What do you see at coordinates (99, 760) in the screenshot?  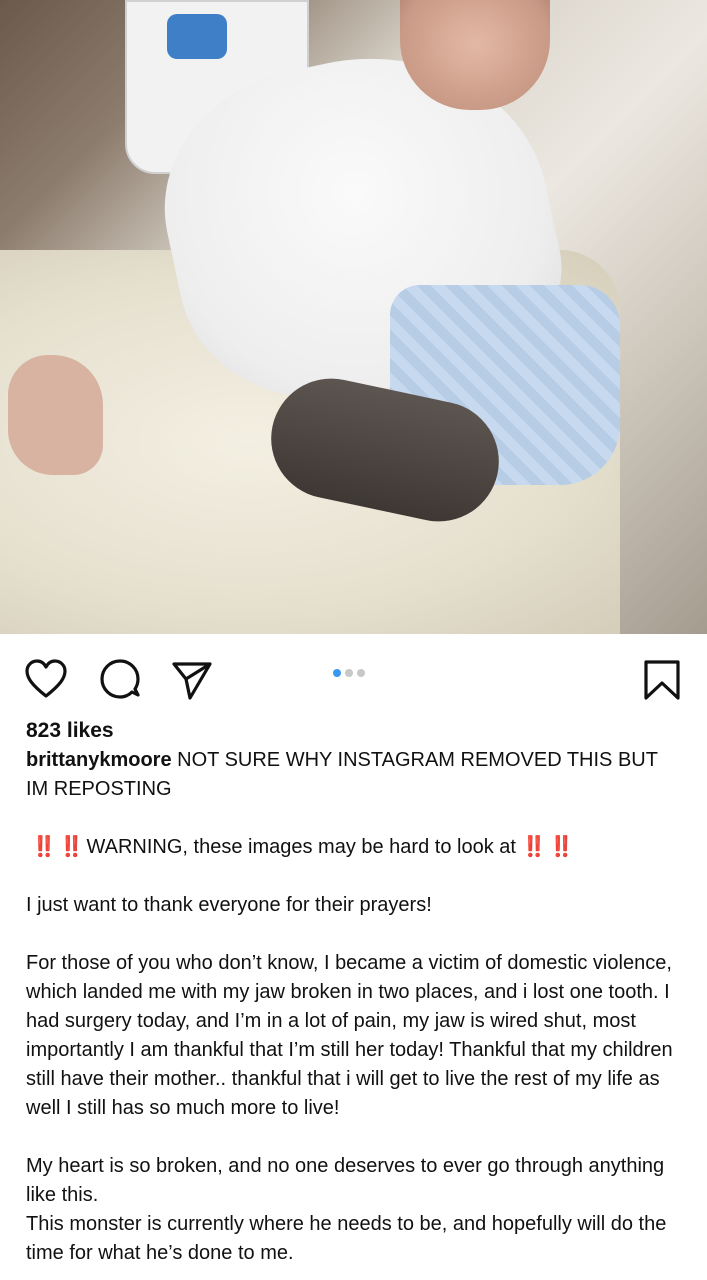 I see `caption-username: brittanykmoore` at bounding box center [99, 760].